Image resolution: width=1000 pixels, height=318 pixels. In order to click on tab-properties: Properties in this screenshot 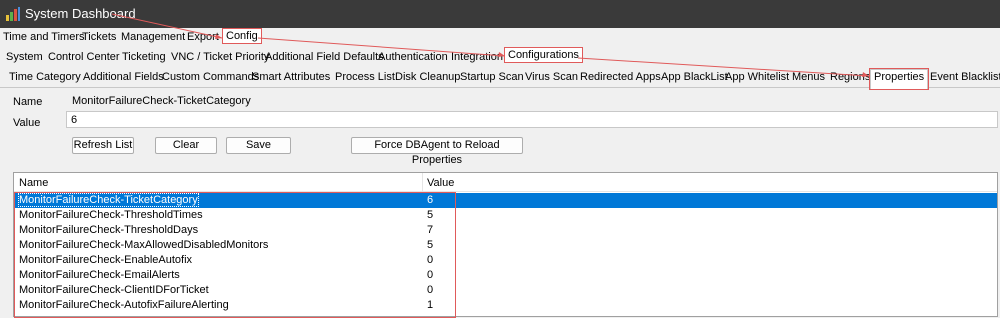, I will do `click(899, 79)`.